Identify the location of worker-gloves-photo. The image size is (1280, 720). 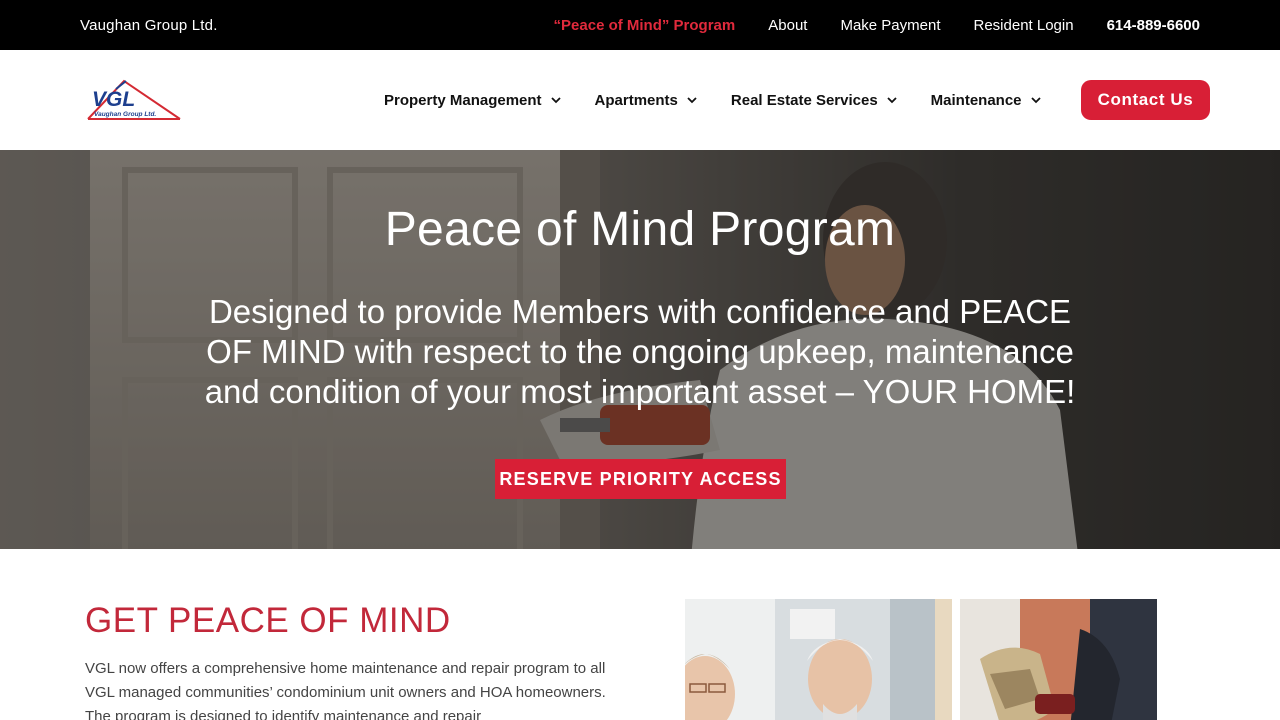
(1058, 659).